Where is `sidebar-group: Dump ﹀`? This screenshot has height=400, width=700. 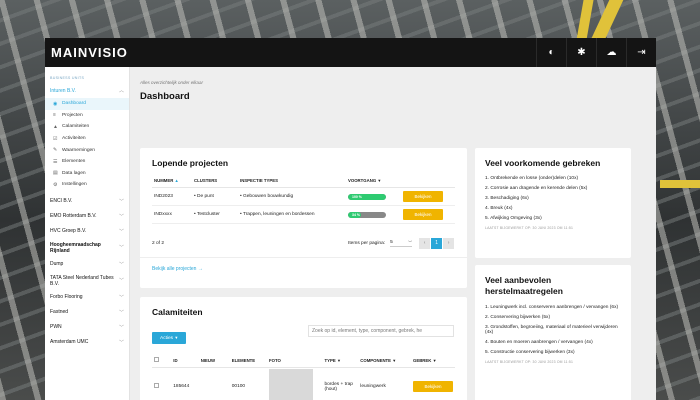 sidebar-group: Dump ﹀ is located at coordinates (87, 264).